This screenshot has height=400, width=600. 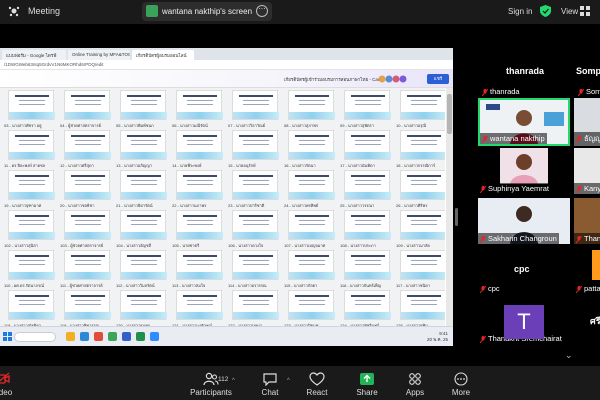 I want to click on editor-share-button: แชร์, so click(x=438, y=79).